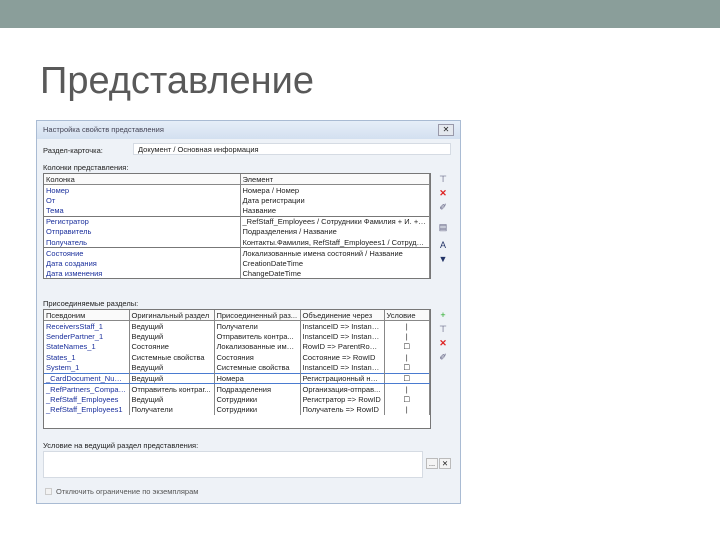  I want to click on join-via-cell: Получатель => RowID, so click(342, 409).